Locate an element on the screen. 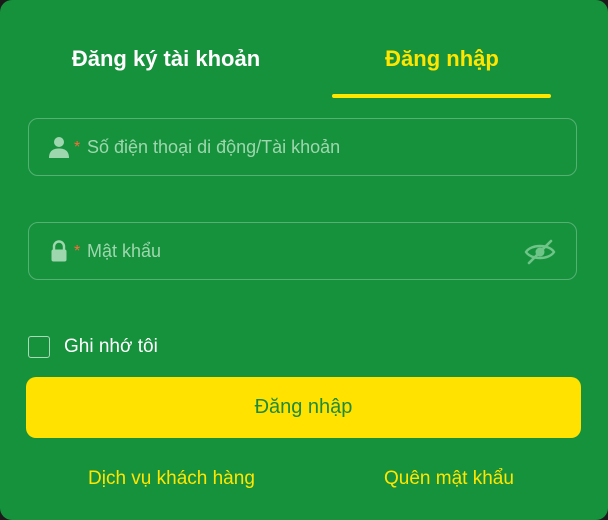 The width and height of the screenshot is (608, 520). remember-checkbox is located at coordinates (39, 347).